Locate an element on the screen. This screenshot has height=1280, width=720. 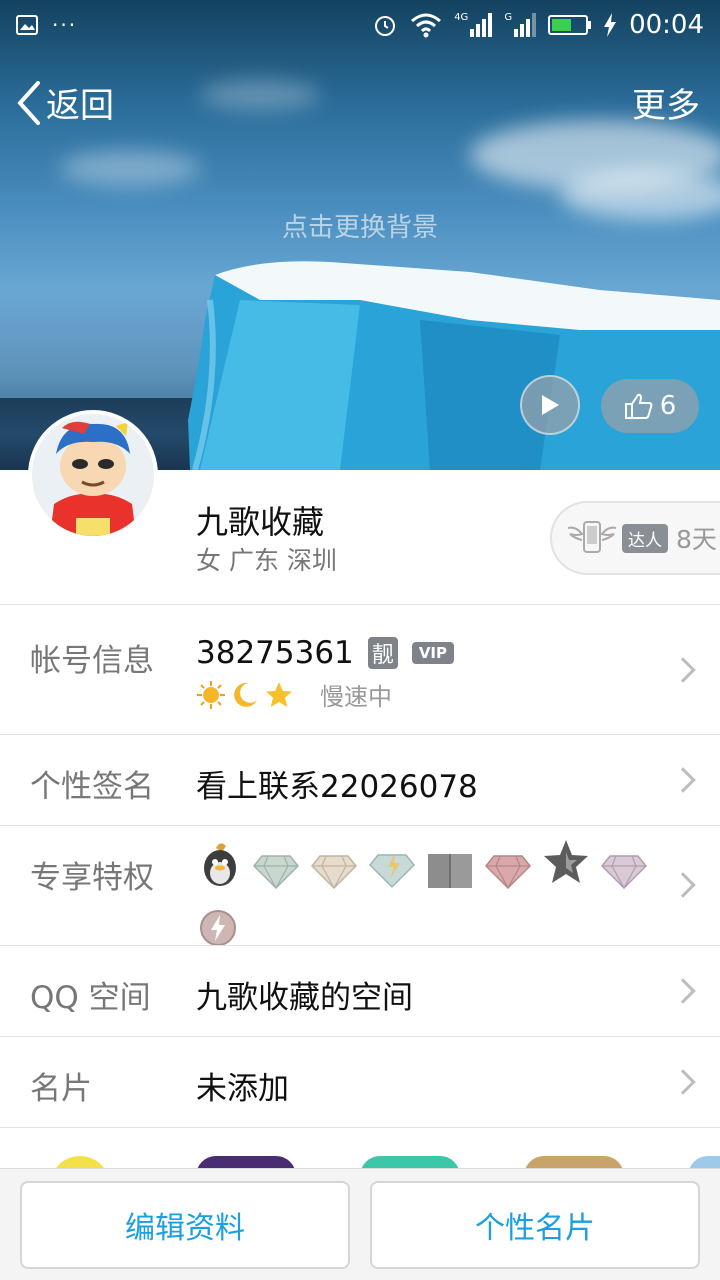
qzone-label: QQ 空间 is located at coordinates (90, 998).